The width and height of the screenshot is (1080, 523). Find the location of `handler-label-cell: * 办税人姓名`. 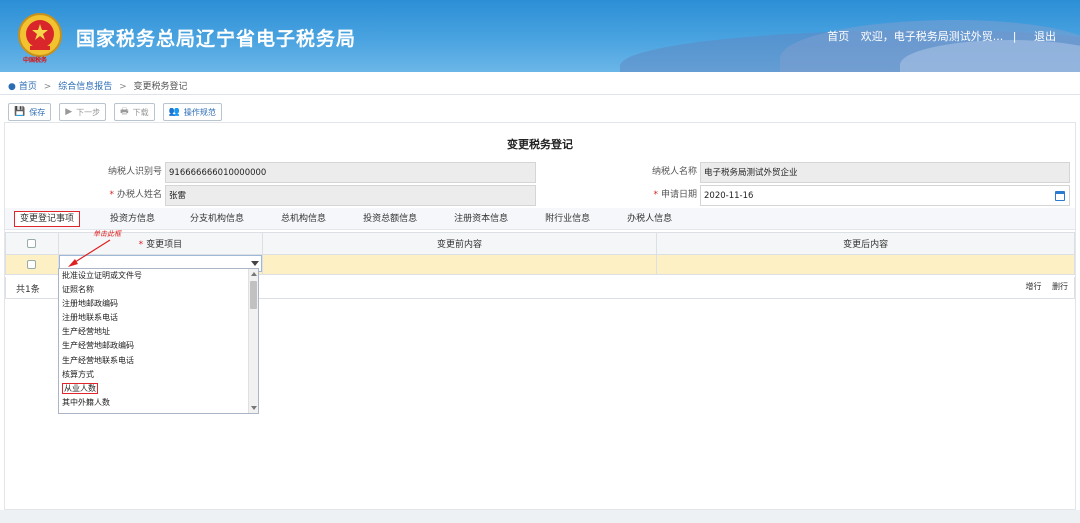

handler-label-cell: * 办税人姓名 is located at coordinates (85, 195).